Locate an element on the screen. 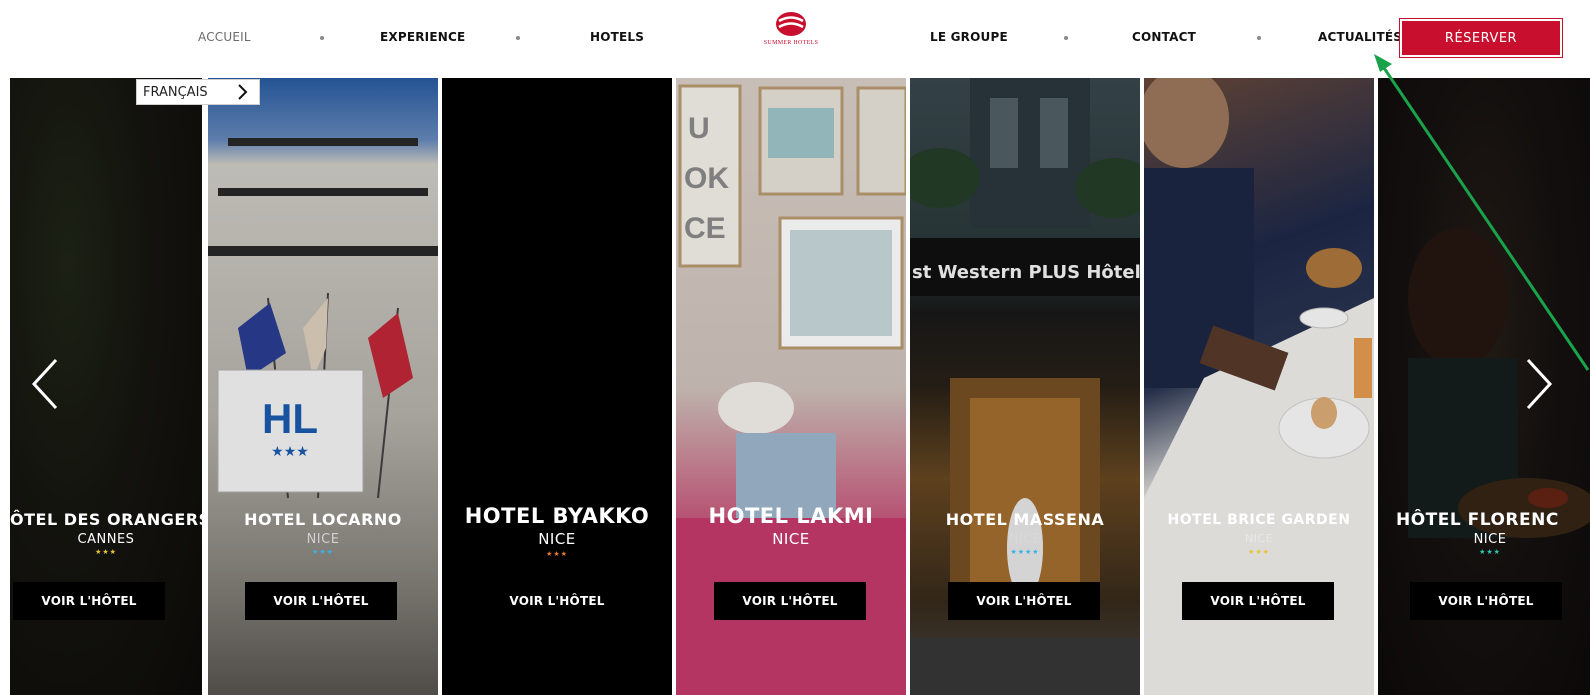 This screenshot has height=695, width=1590. hotel-card-byakko: HOTEL BYAKKO NICE ★★★ VOIR L'HÔTEL is located at coordinates (557, 386).